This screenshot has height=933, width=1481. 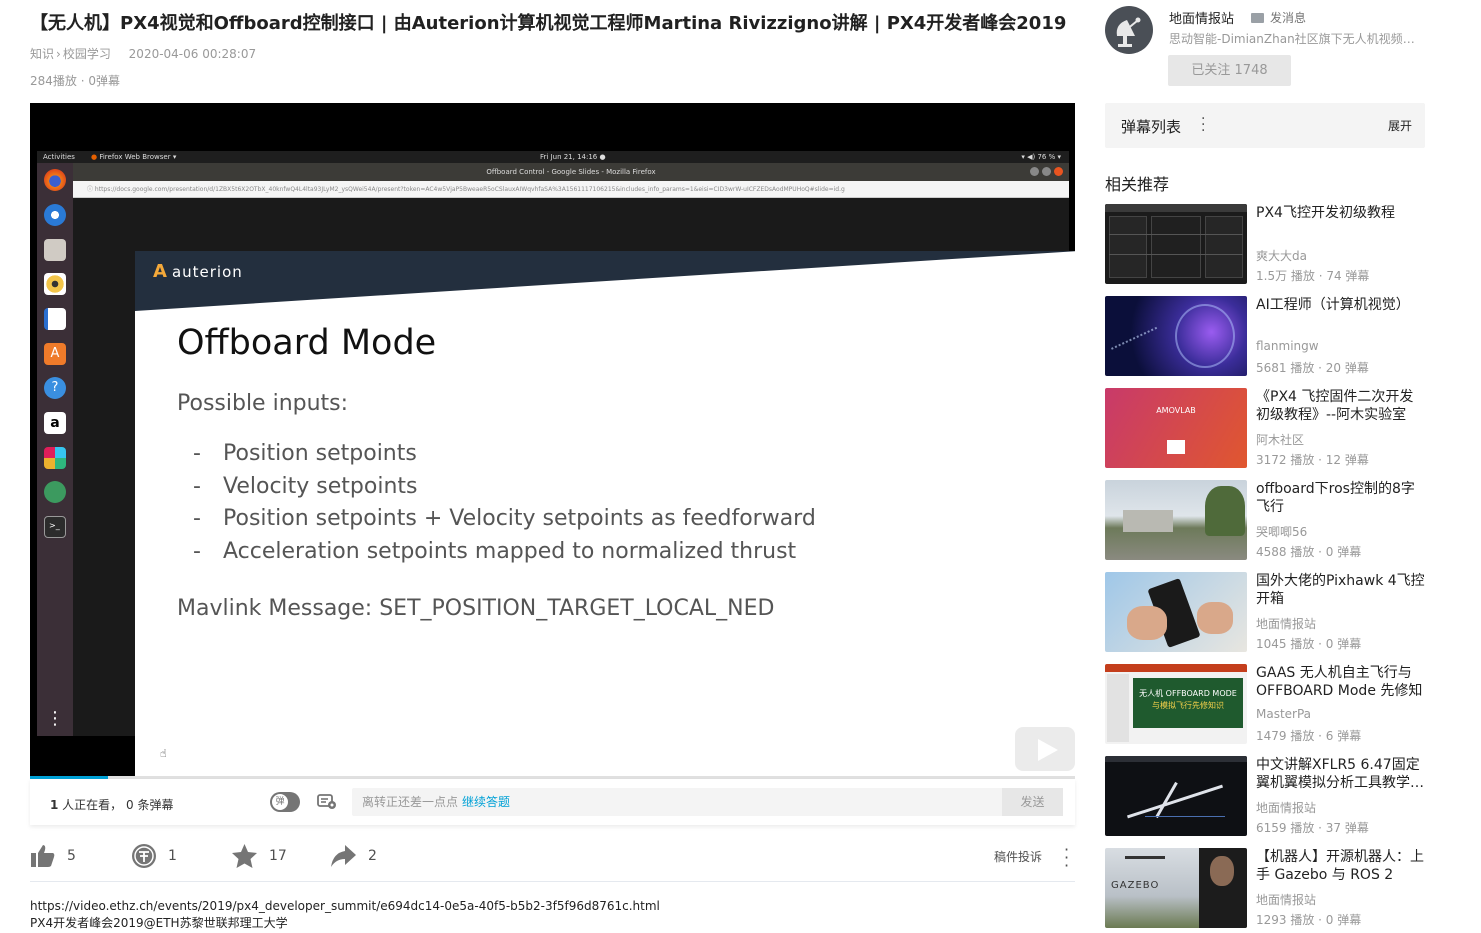 I want to click on thumbs-up-icon, so click(x=43, y=856).